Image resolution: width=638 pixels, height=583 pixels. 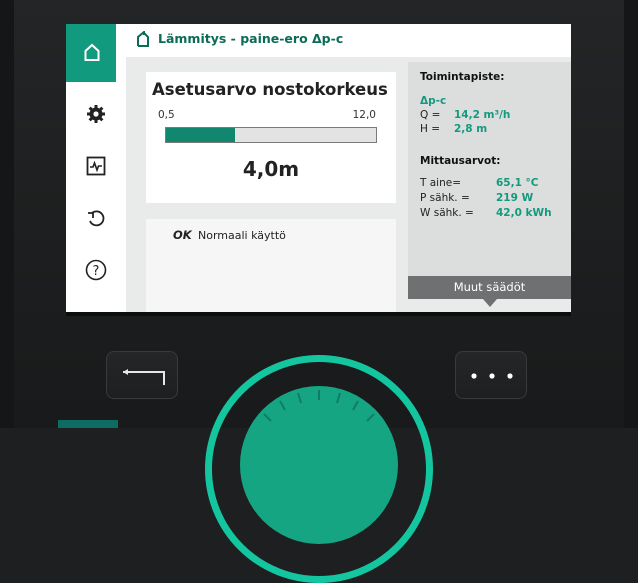 I want to click on status-text: Normaali käyttö, so click(x=242, y=235).